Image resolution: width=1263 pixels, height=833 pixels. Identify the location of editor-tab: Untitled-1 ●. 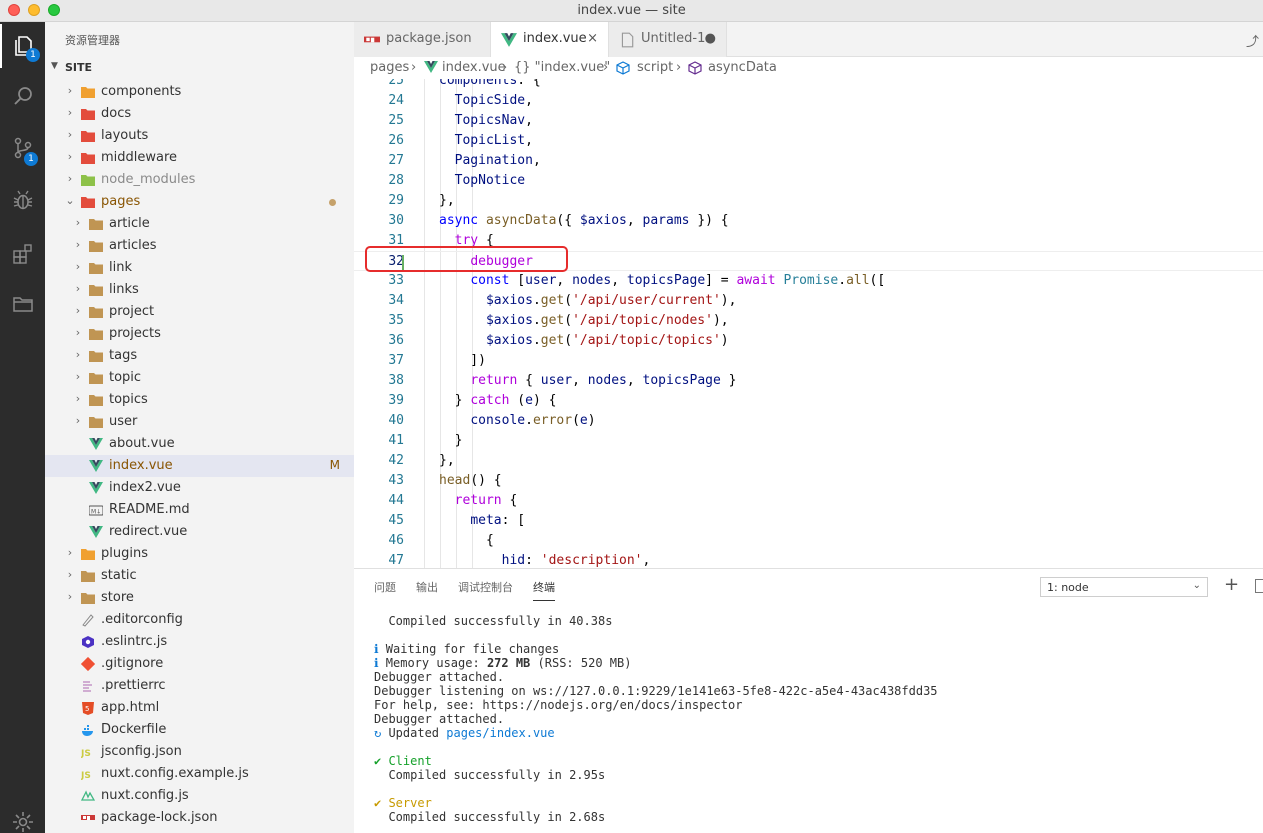
(668, 39).